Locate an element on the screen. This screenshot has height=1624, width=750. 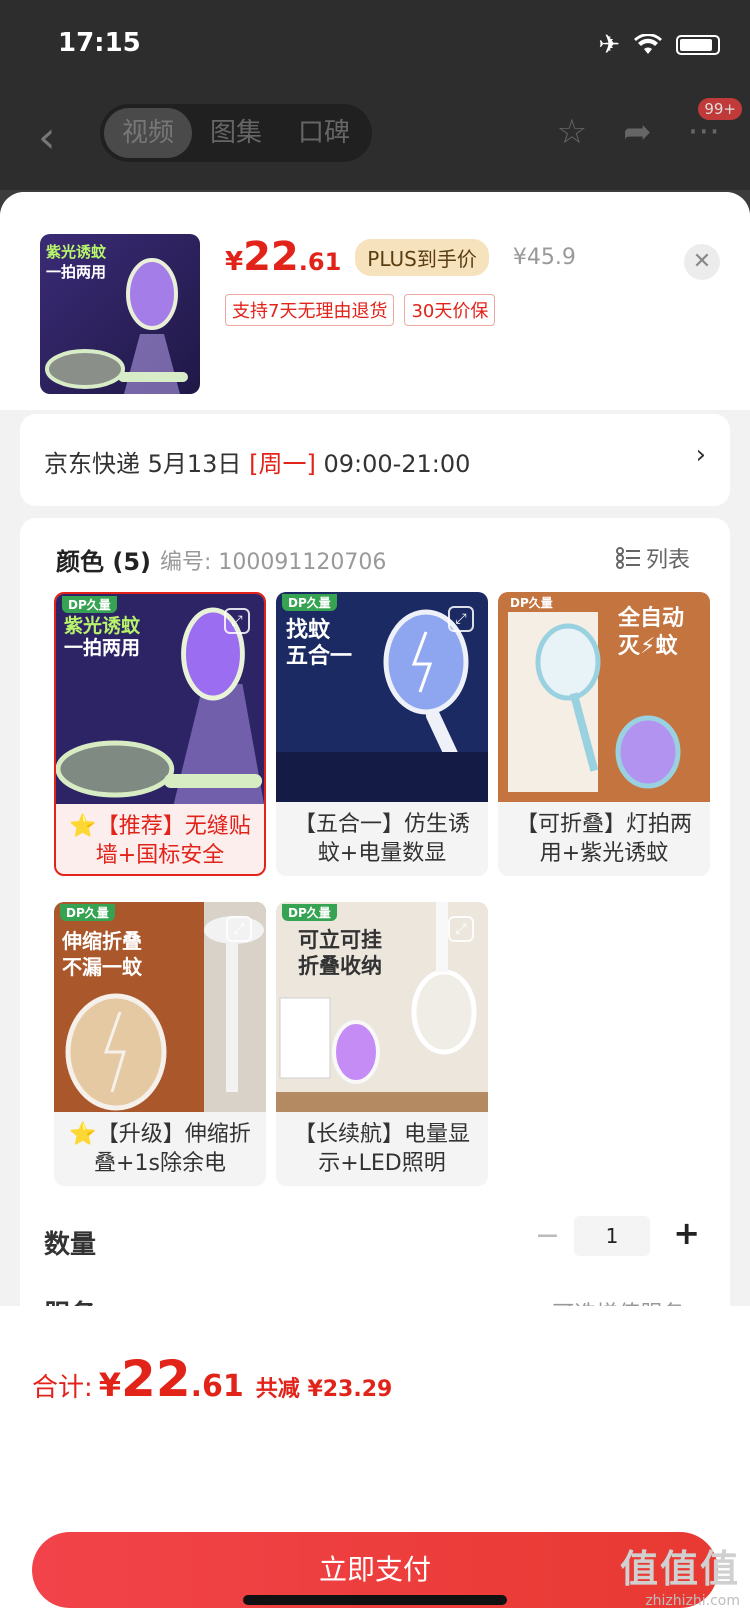
list-view-toggle: 列表 is located at coordinates (652, 558).